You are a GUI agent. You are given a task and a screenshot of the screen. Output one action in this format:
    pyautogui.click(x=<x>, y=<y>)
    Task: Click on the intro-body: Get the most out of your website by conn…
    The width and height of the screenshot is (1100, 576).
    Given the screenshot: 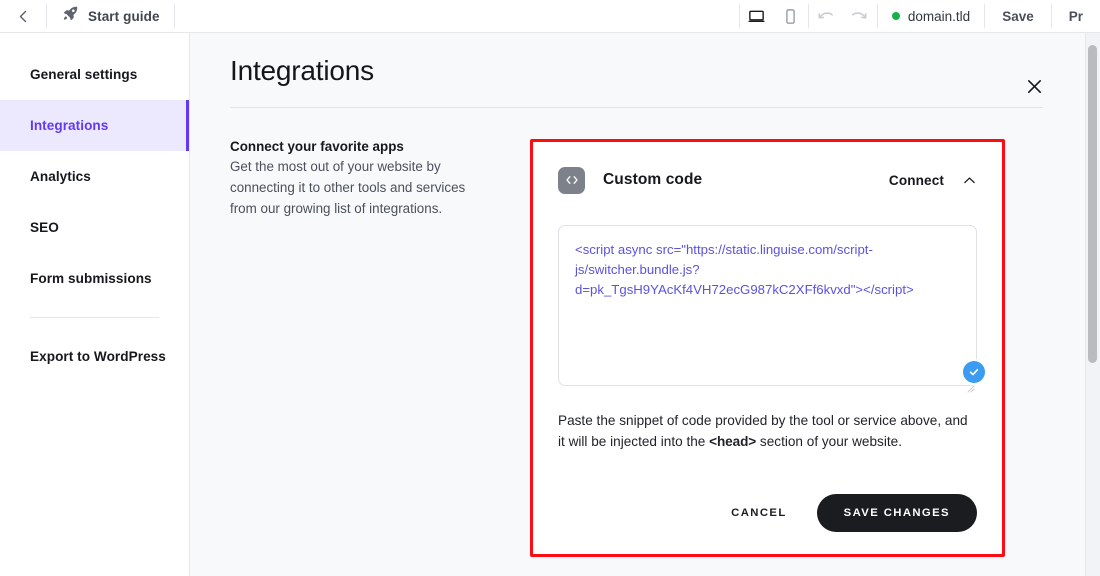 What is the action you would take?
    pyautogui.click(x=348, y=187)
    